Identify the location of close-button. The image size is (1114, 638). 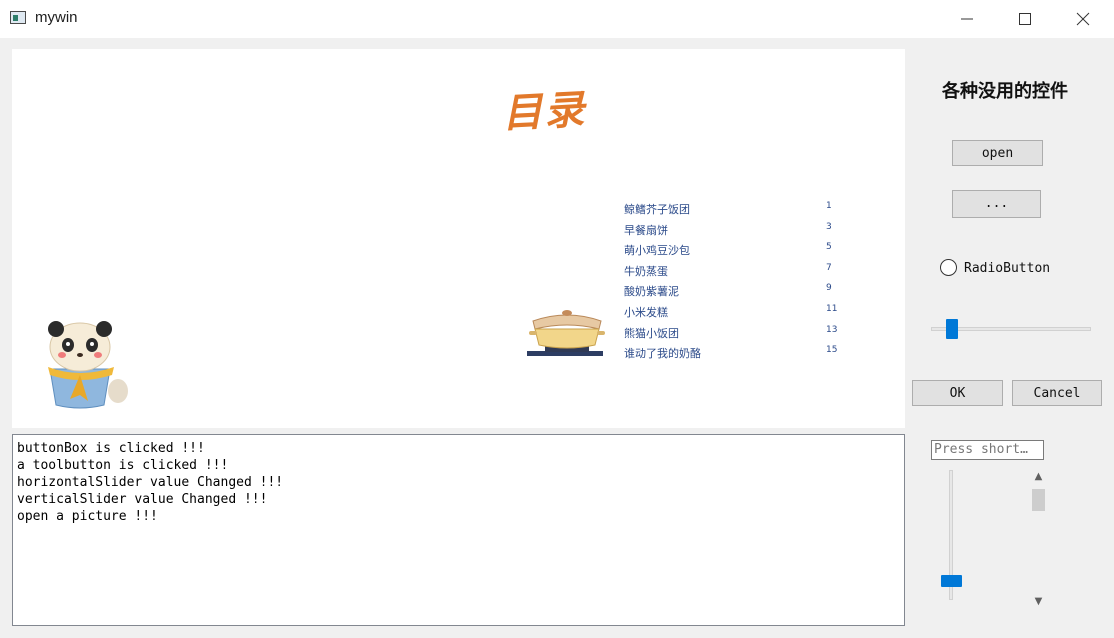
(1083, 19).